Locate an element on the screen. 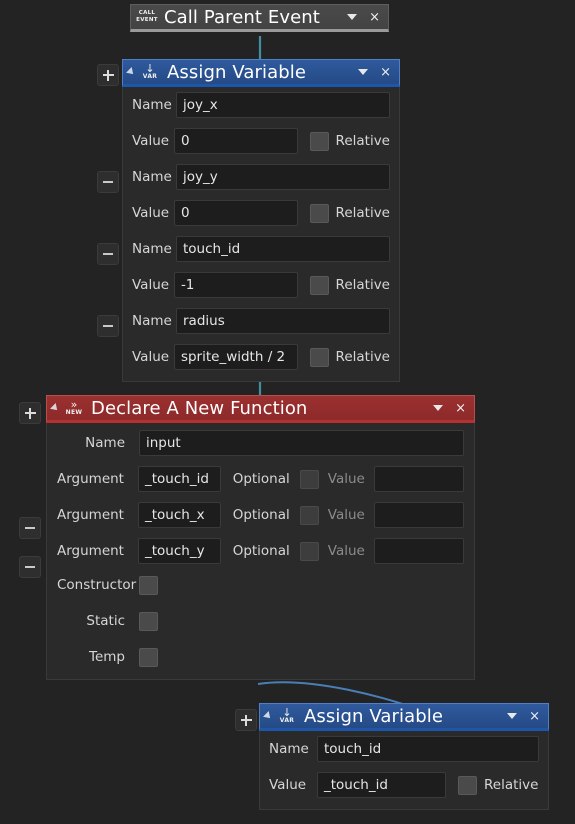 This screenshot has height=824, width=575. node-title: Call Parent Event is located at coordinates (242, 17).